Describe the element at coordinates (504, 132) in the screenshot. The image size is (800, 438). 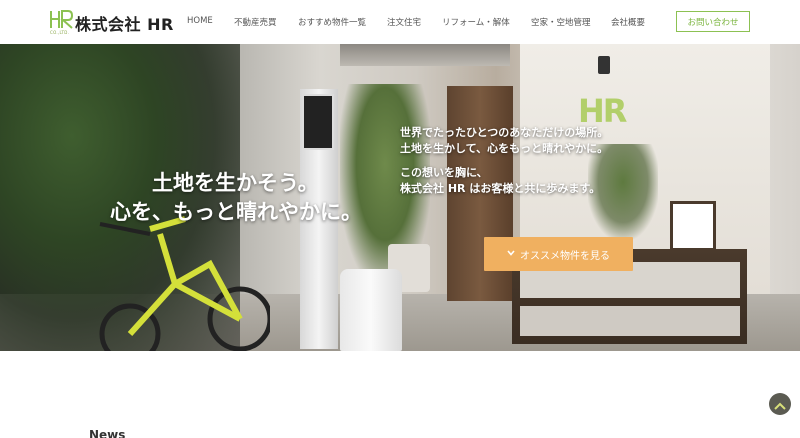
I see `hero-desc-line1: 世界でたったひとつのあなただけの場所。` at that location.